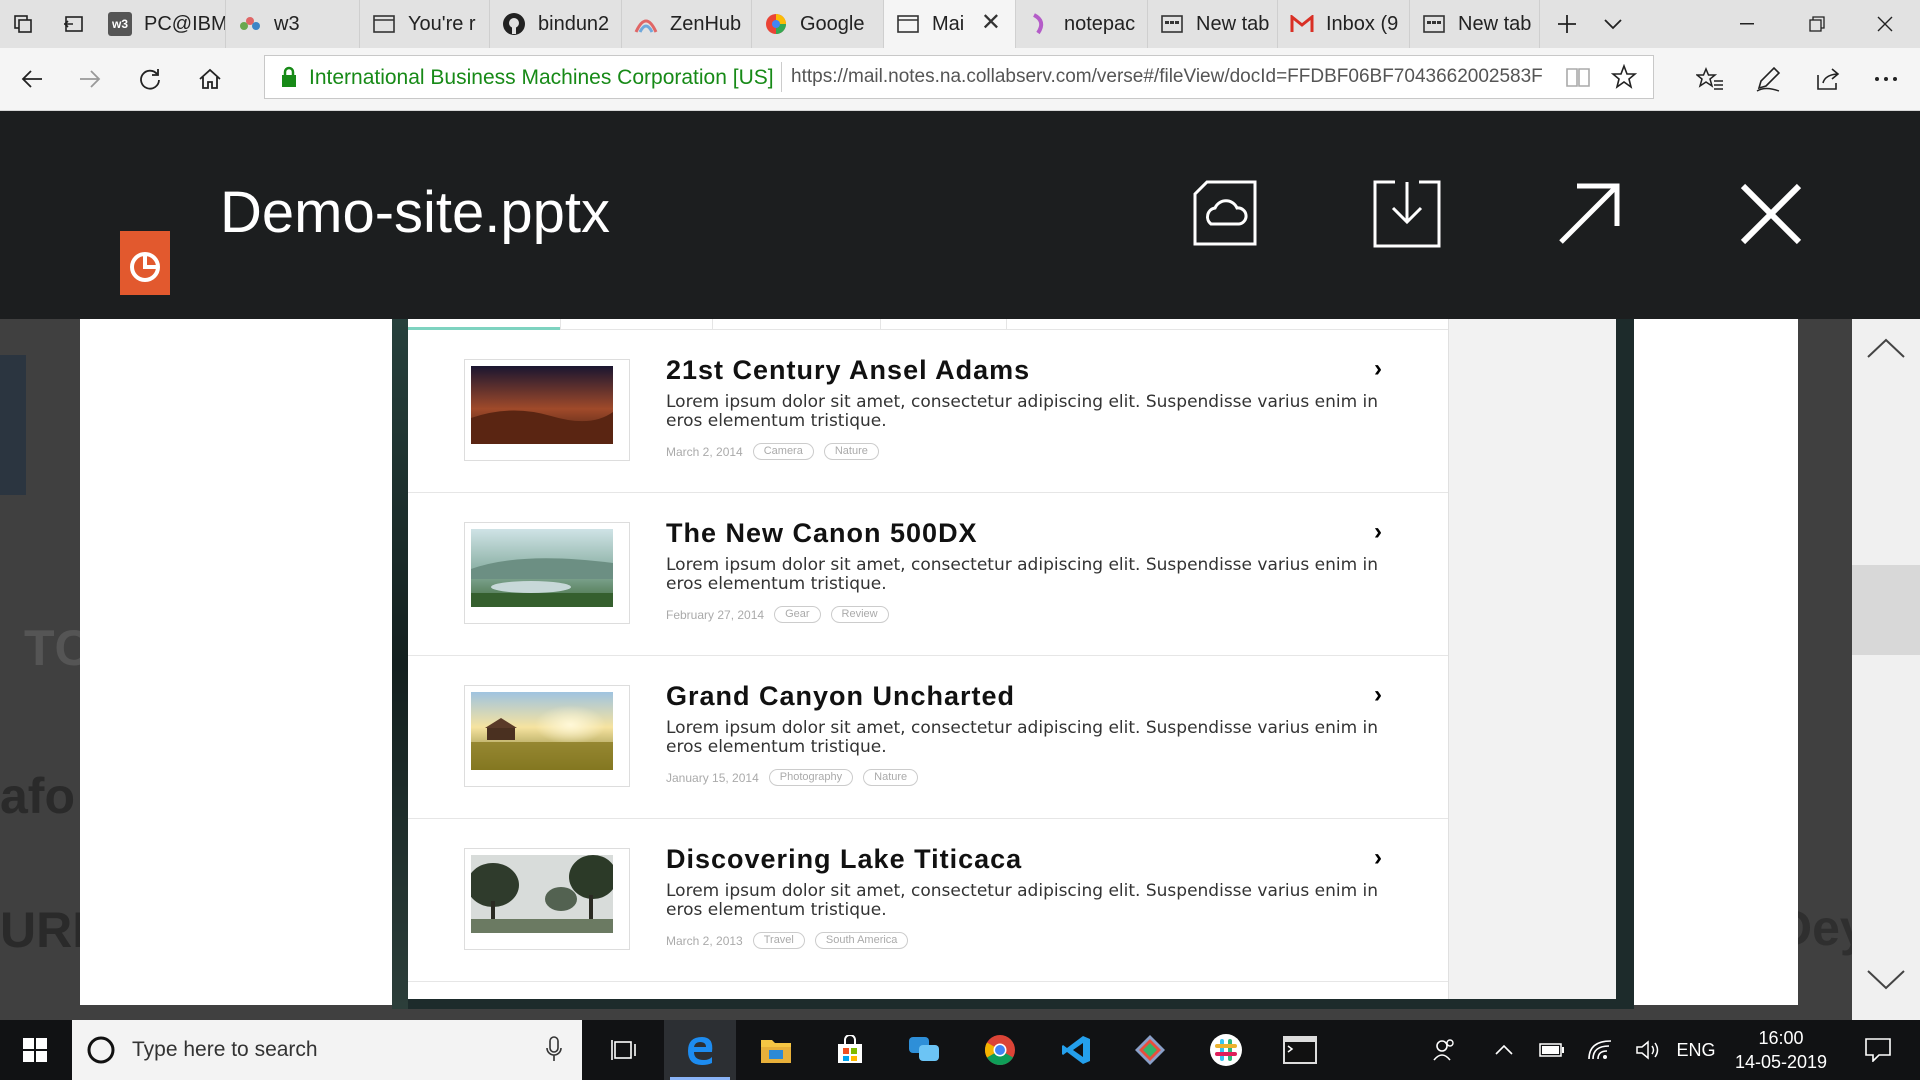 The height and width of the screenshot is (1080, 1920). What do you see at coordinates (1781, 1050) in the screenshot?
I see `system-clock: 16:00 14-05-2019` at bounding box center [1781, 1050].